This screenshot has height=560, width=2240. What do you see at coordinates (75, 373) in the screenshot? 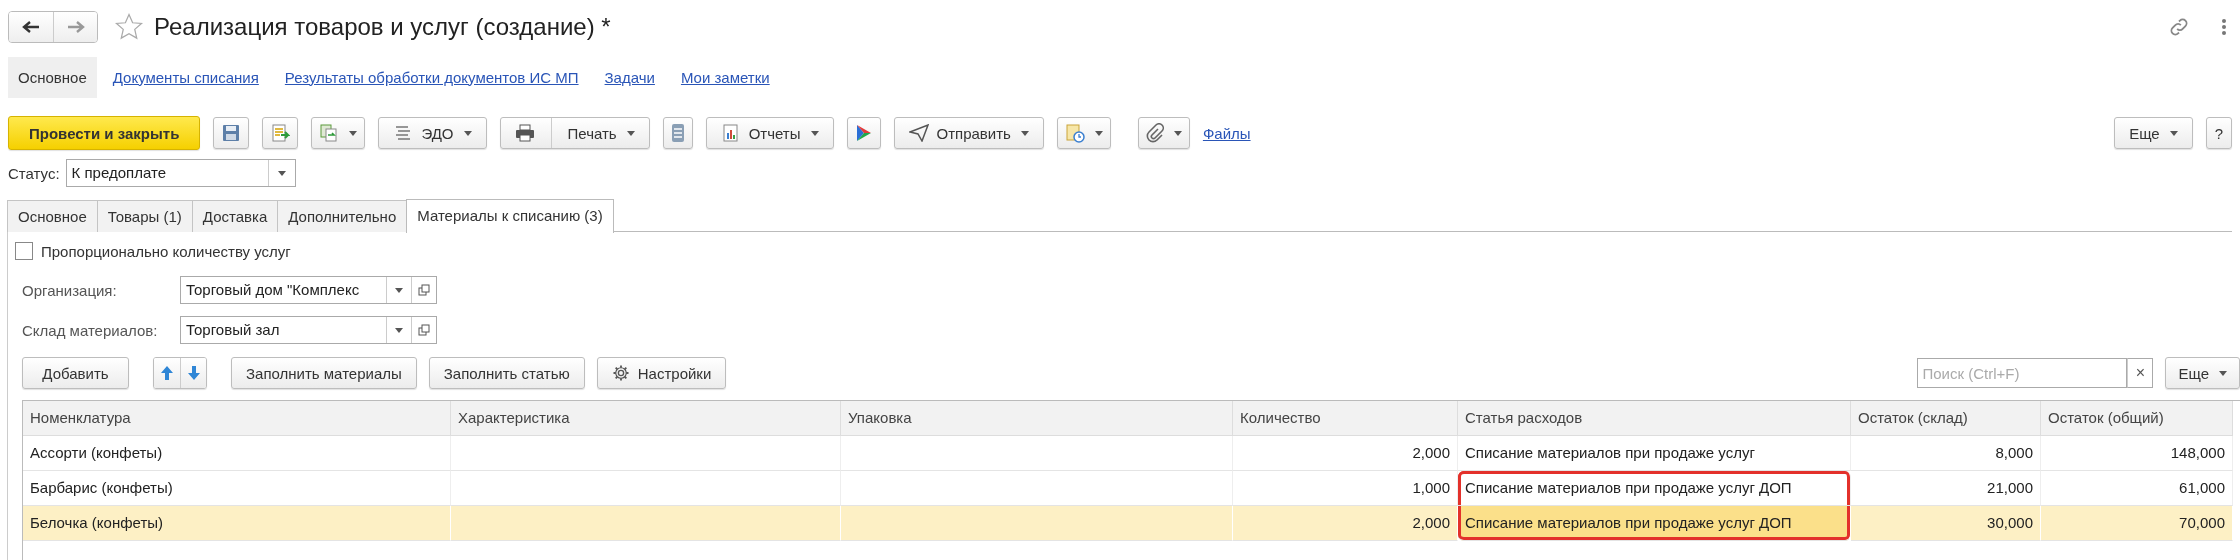
I see `add-button: Добавить` at bounding box center [75, 373].